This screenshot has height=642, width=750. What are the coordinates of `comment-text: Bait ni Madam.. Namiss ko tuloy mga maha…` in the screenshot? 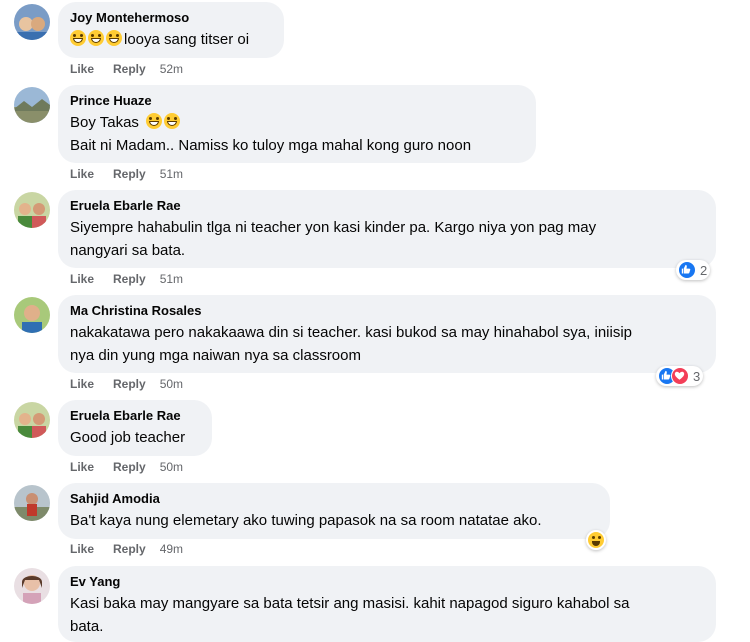 It's located at (271, 145).